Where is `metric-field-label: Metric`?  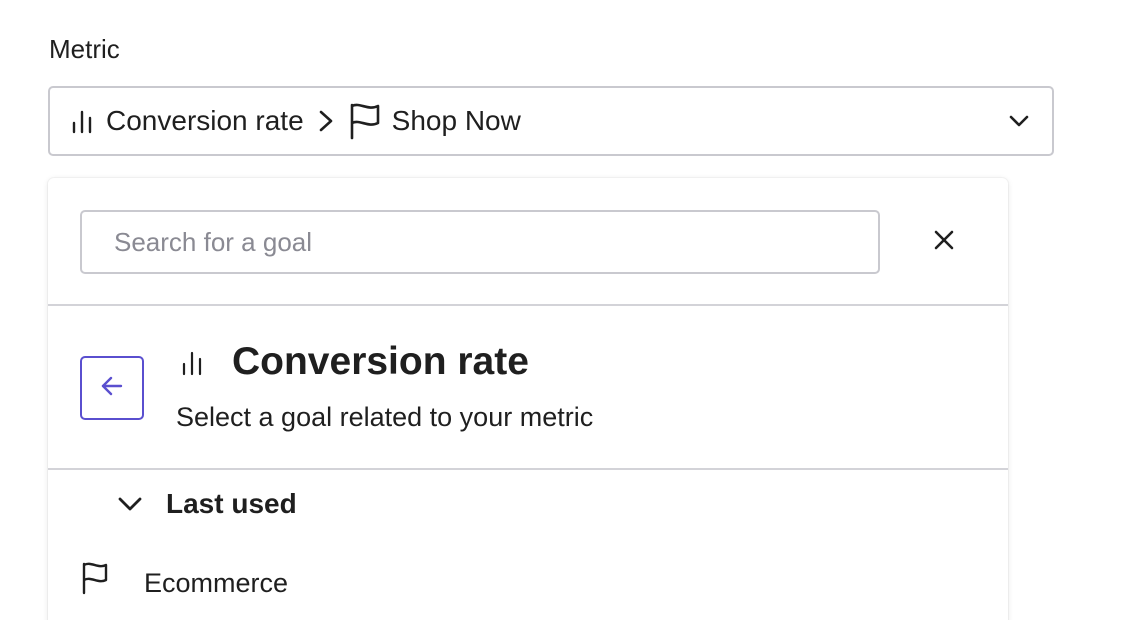
metric-field-label: Metric is located at coordinates (84, 49).